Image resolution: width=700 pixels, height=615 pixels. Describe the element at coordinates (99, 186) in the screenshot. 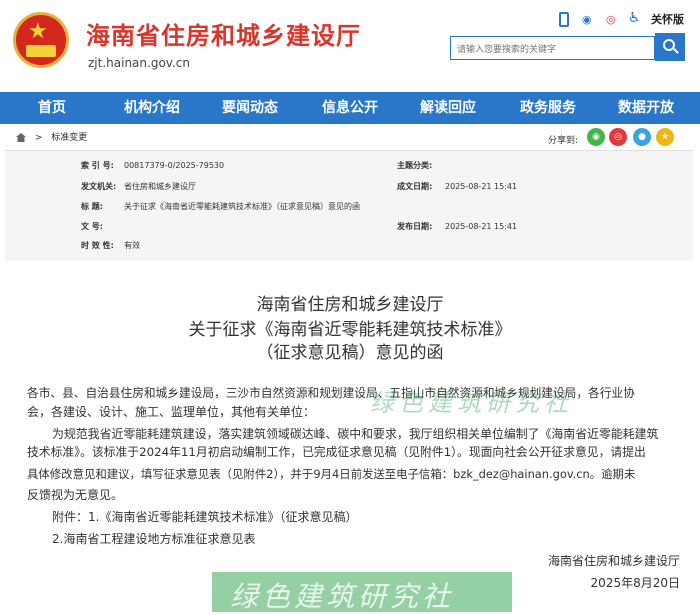

I see `meta-issuer-label: 发文机关:` at that location.